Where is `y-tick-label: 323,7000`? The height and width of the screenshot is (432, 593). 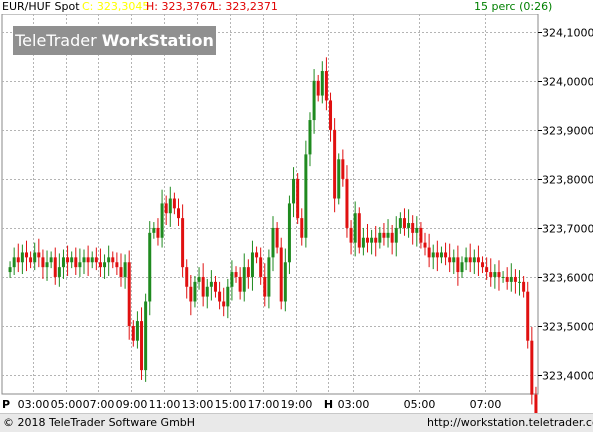
y-tick-label: 323,7000 is located at coordinates (567, 229).